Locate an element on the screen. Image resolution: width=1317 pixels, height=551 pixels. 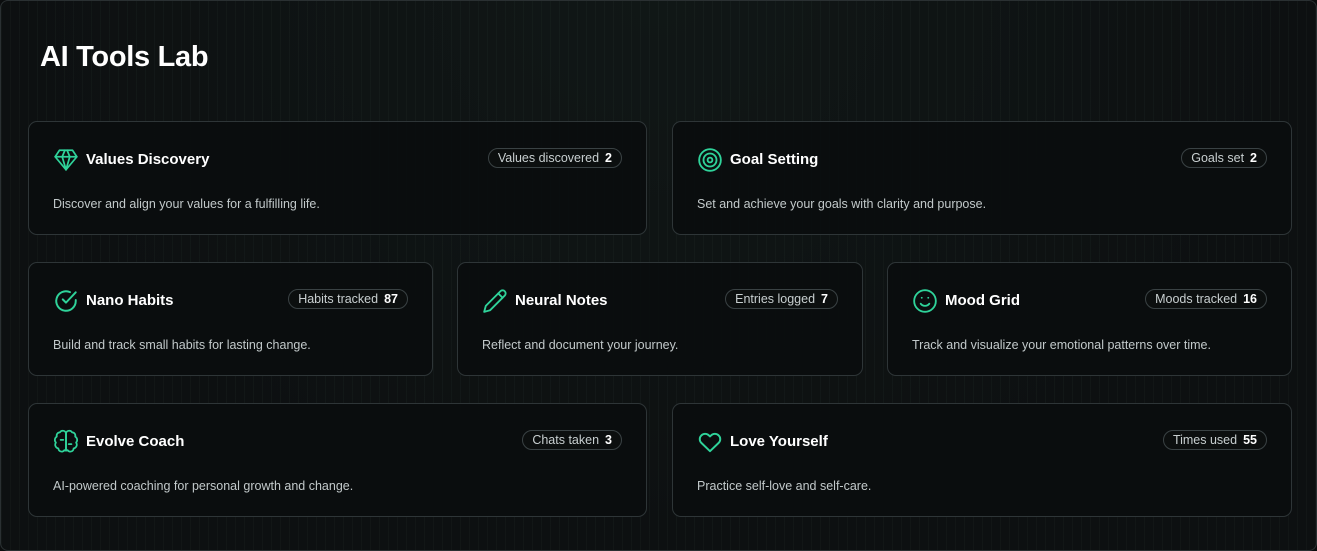
tool-card-title: Evolve Coach is located at coordinates (135, 441).